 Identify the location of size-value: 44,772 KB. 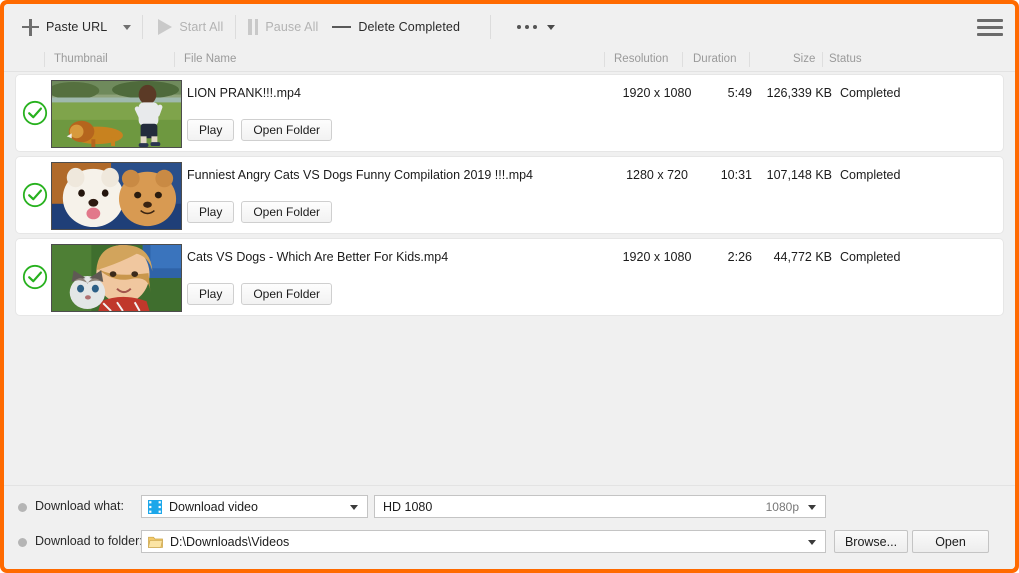
(802, 257).